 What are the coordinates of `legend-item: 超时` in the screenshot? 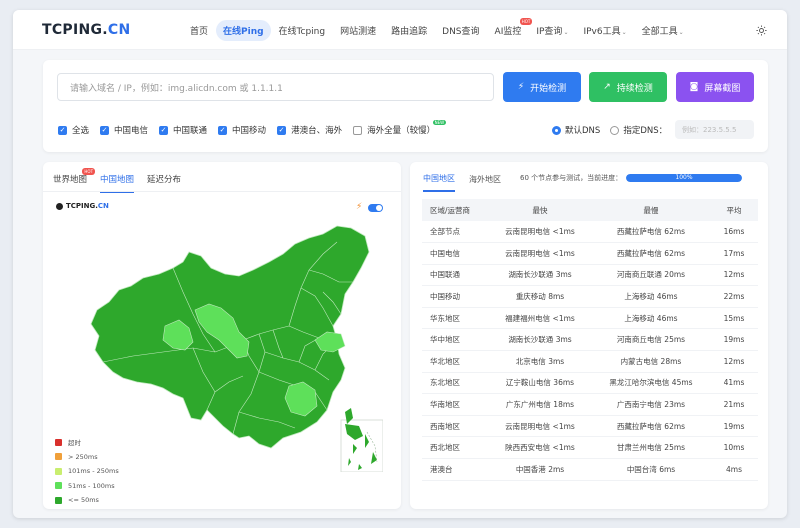 It's located at (87, 442).